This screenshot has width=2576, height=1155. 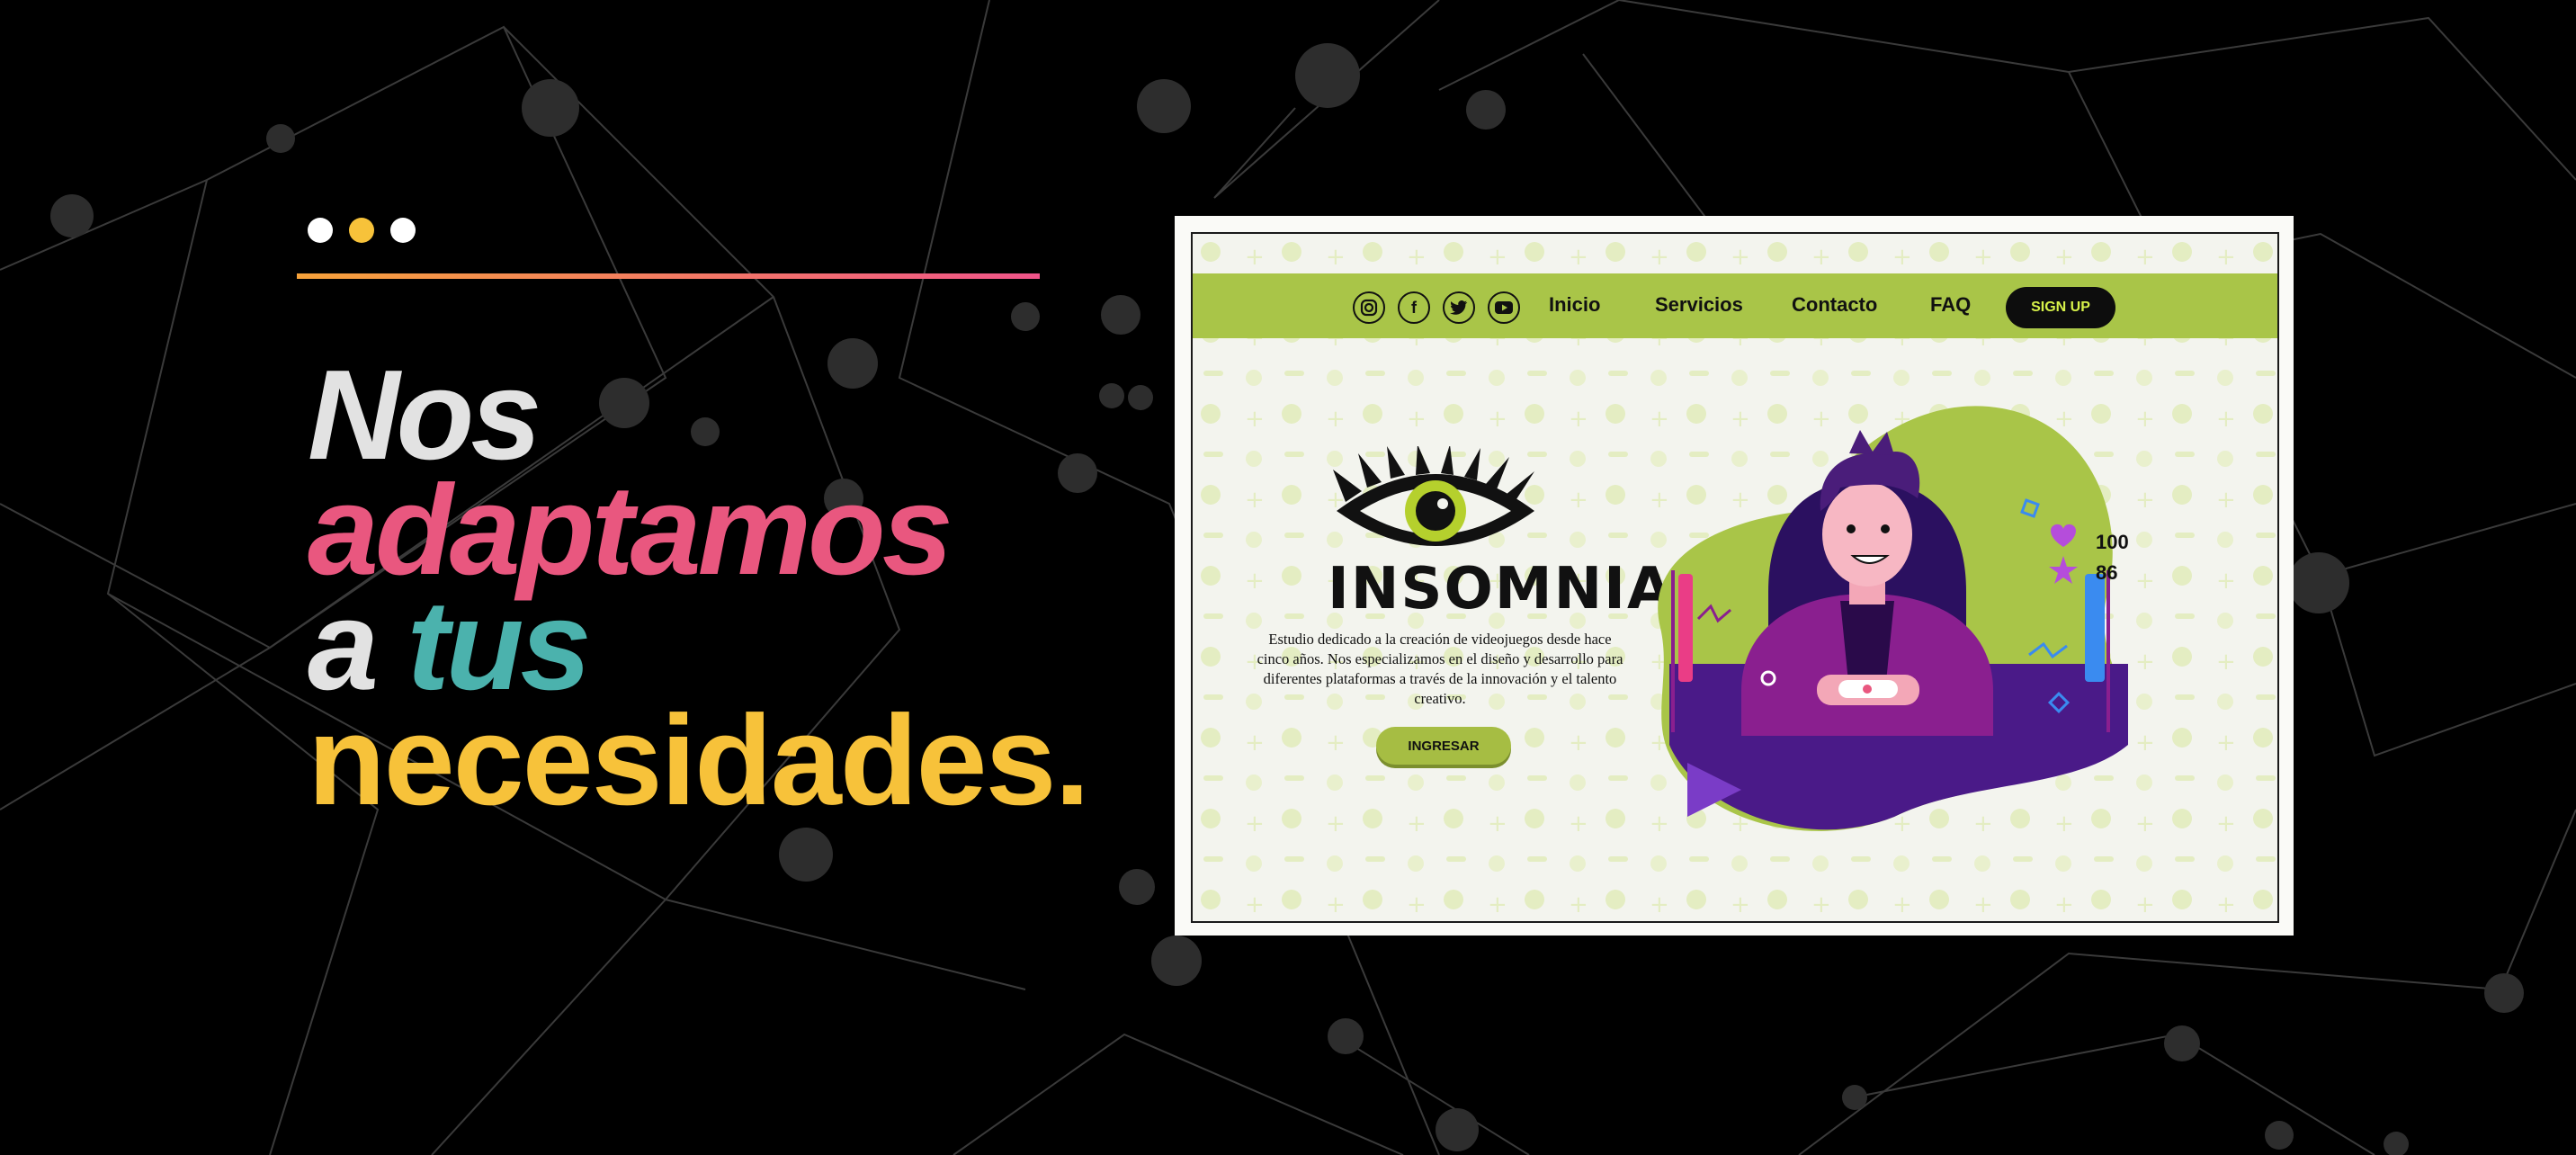 I want to click on brand-name: INSOMNIA, so click(x=1501, y=589).